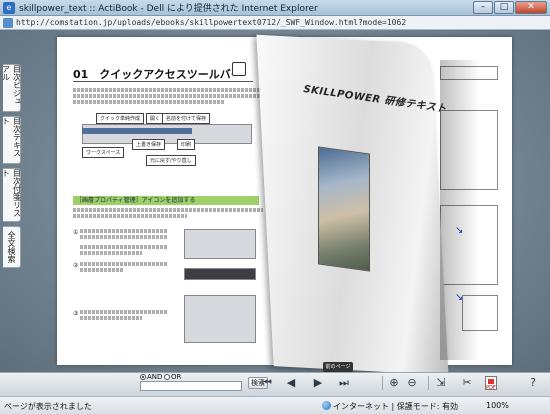 The image size is (550, 414). What do you see at coordinates (291, 383) in the screenshot?
I see `prev-page-icon: ◀` at bounding box center [291, 383].